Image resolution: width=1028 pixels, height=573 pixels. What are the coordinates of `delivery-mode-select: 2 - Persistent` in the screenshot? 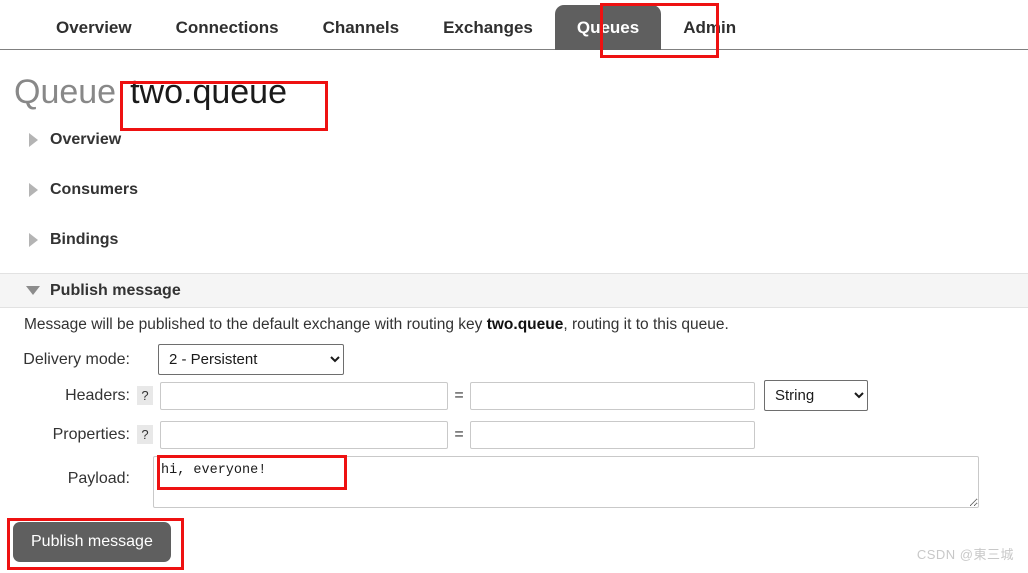 It's located at (251, 359).